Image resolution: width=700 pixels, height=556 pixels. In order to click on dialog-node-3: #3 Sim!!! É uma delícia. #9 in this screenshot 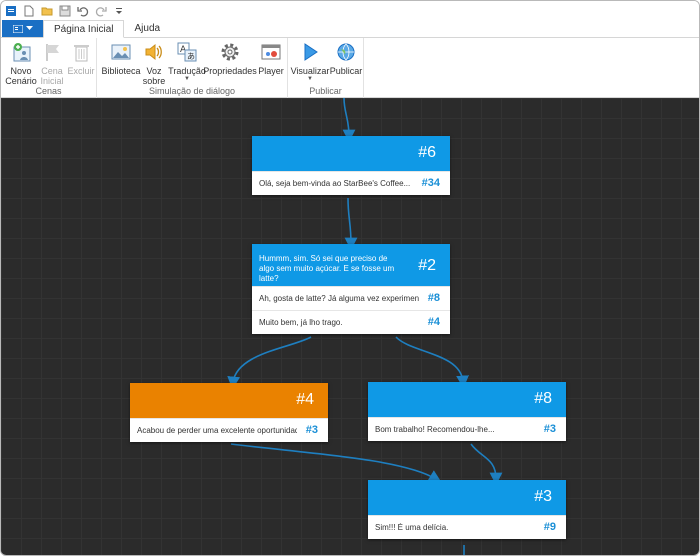, I will do `click(467, 509)`.